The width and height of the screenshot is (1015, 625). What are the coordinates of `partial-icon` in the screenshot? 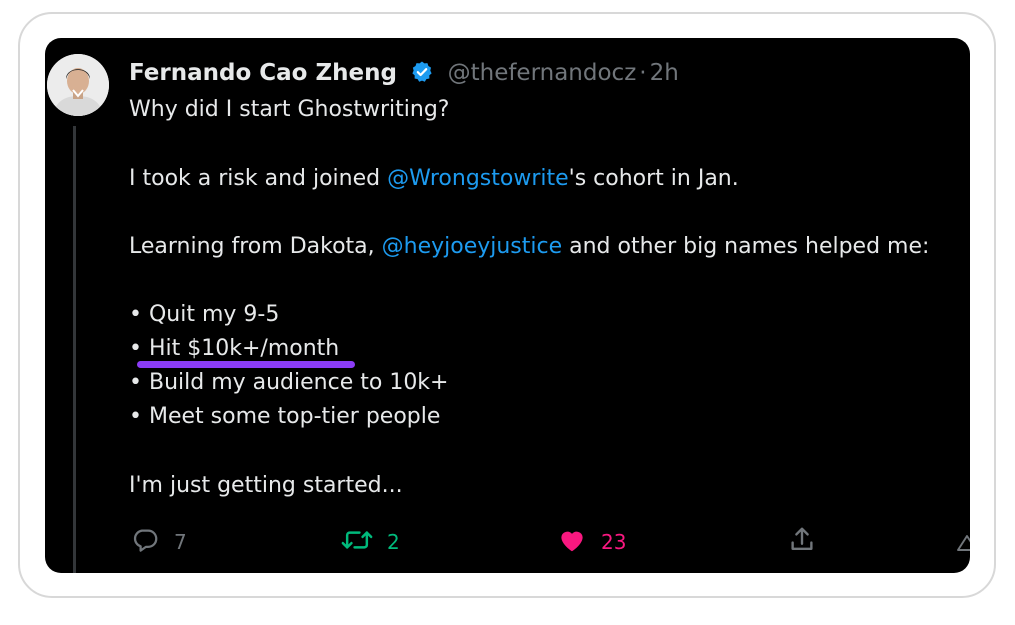 It's located at (963, 543).